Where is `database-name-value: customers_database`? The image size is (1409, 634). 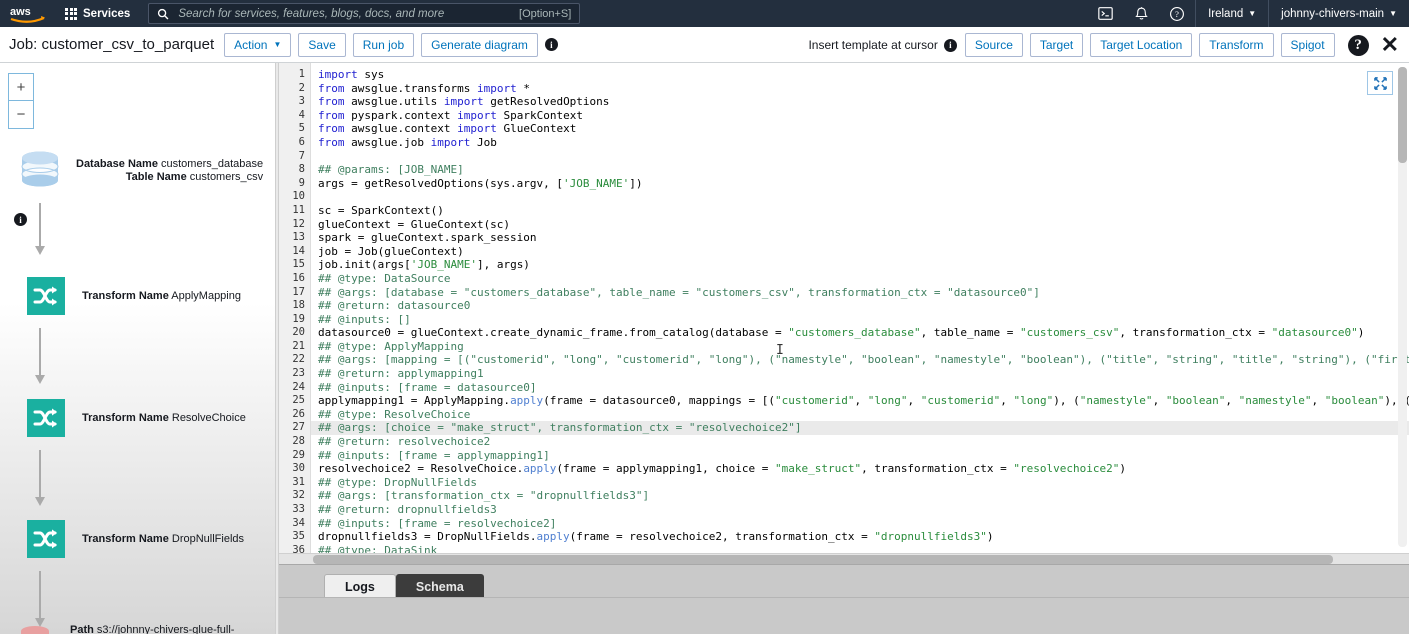
database-name-value: customers_database is located at coordinates (212, 164).